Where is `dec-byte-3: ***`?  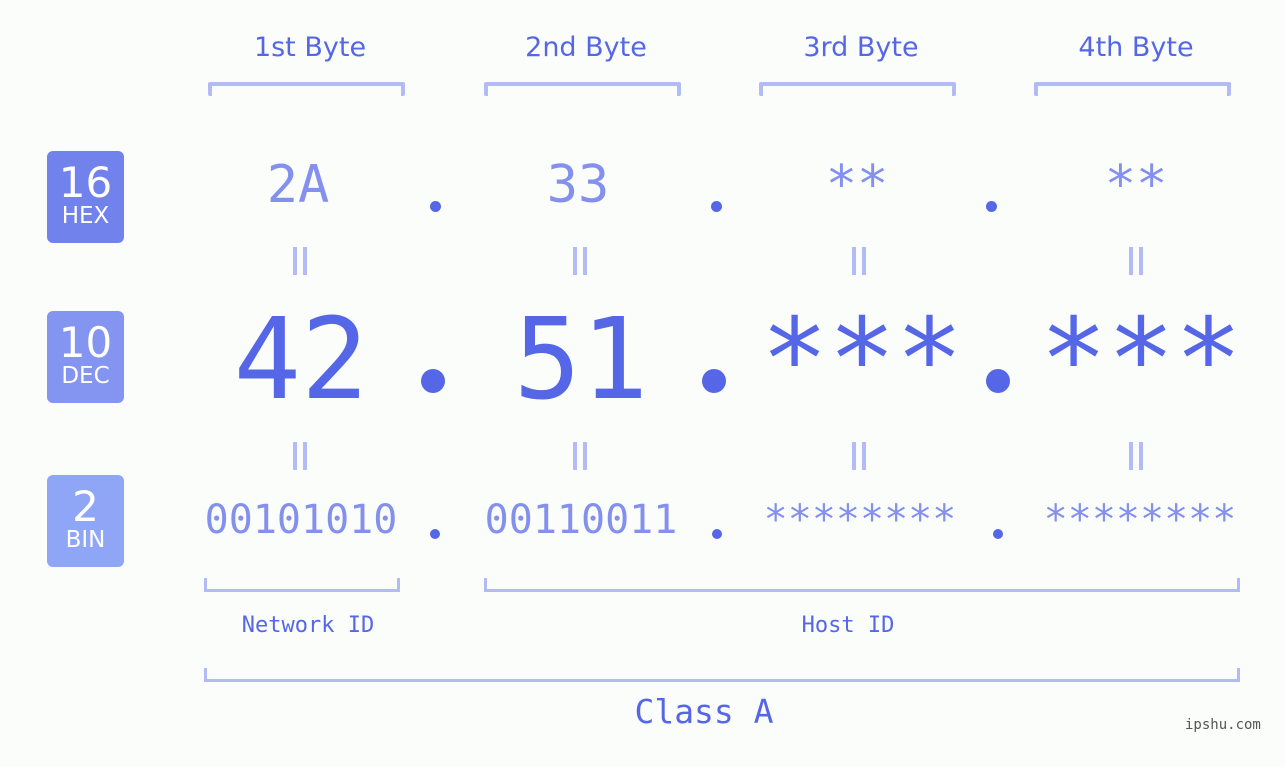 dec-byte-3: *** is located at coordinates (862, 360).